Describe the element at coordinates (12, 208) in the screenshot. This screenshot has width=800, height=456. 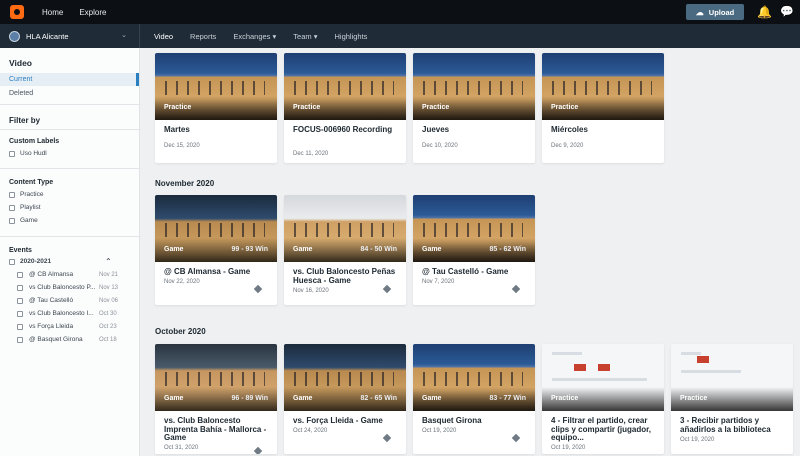
I see `checkbox-playlist` at that location.